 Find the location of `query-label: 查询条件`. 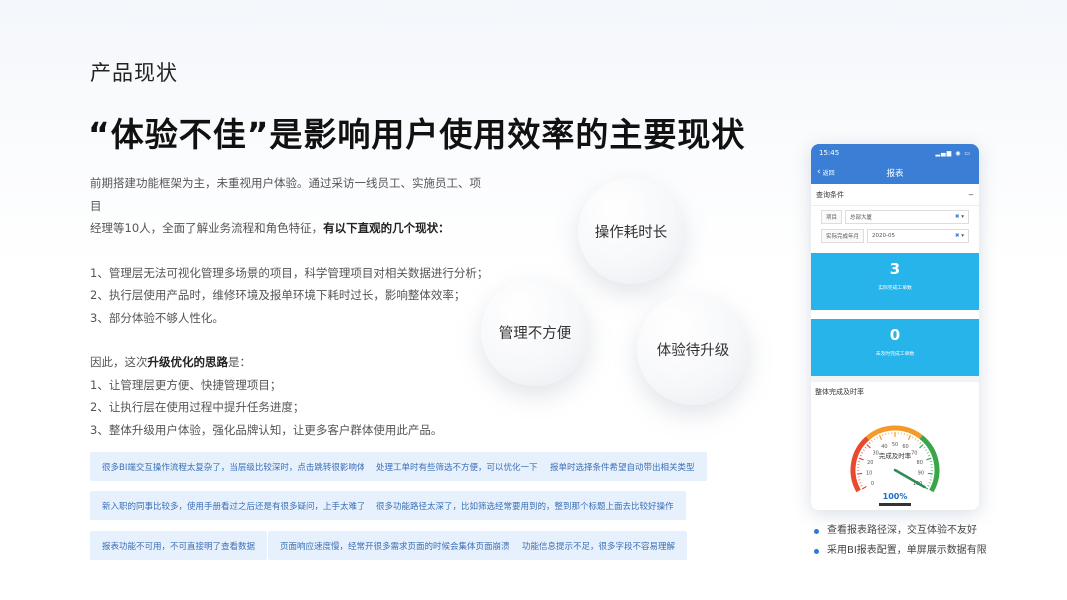

query-label: 查询条件 is located at coordinates (830, 194).